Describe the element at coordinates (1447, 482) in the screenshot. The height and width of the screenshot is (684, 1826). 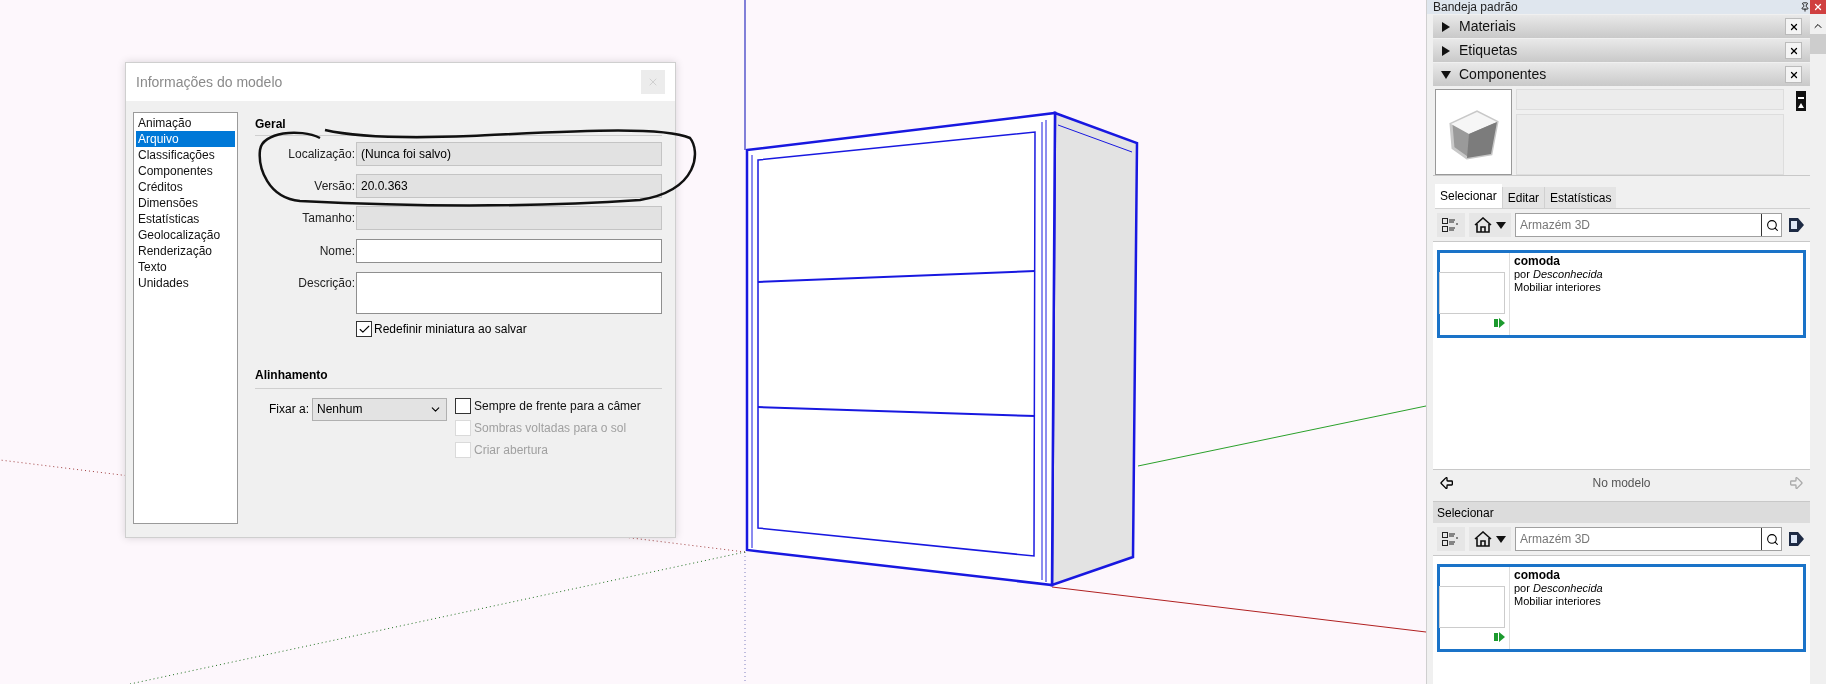
I see `back-arrow-icon` at that location.